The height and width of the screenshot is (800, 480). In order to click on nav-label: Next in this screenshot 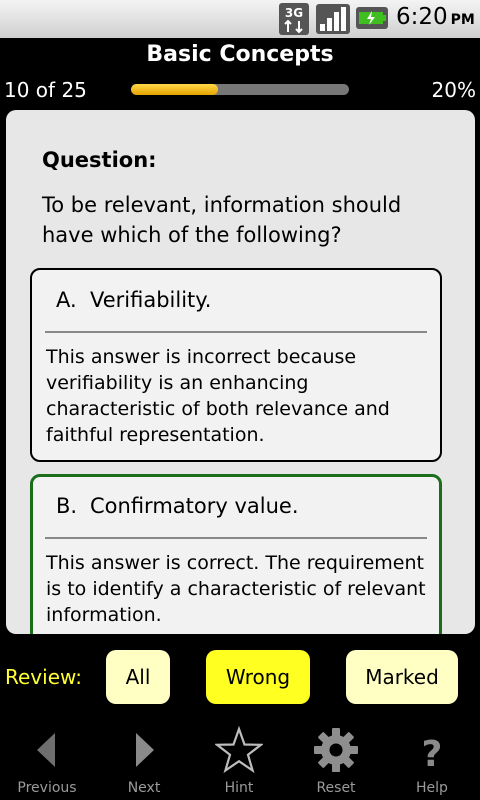, I will do `click(144, 788)`.